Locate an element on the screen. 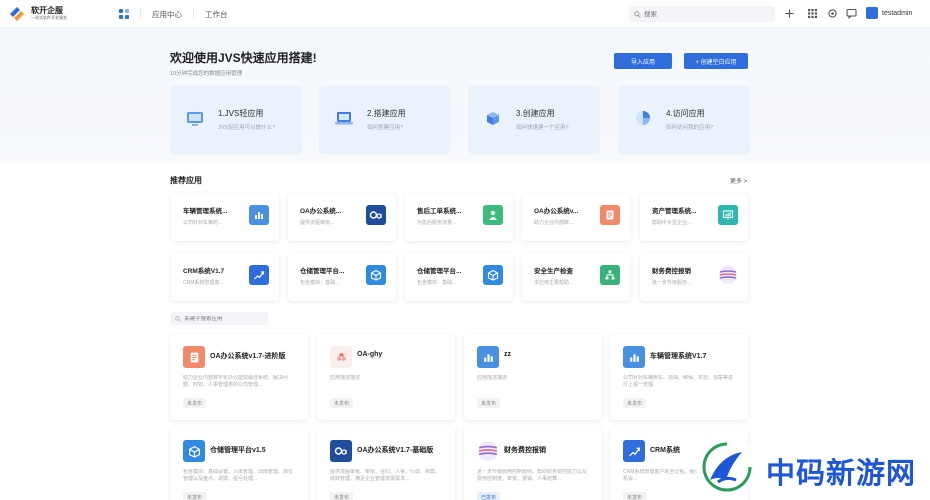 This screenshot has width=930, height=500. person-icon is located at coordinates (493, 215).